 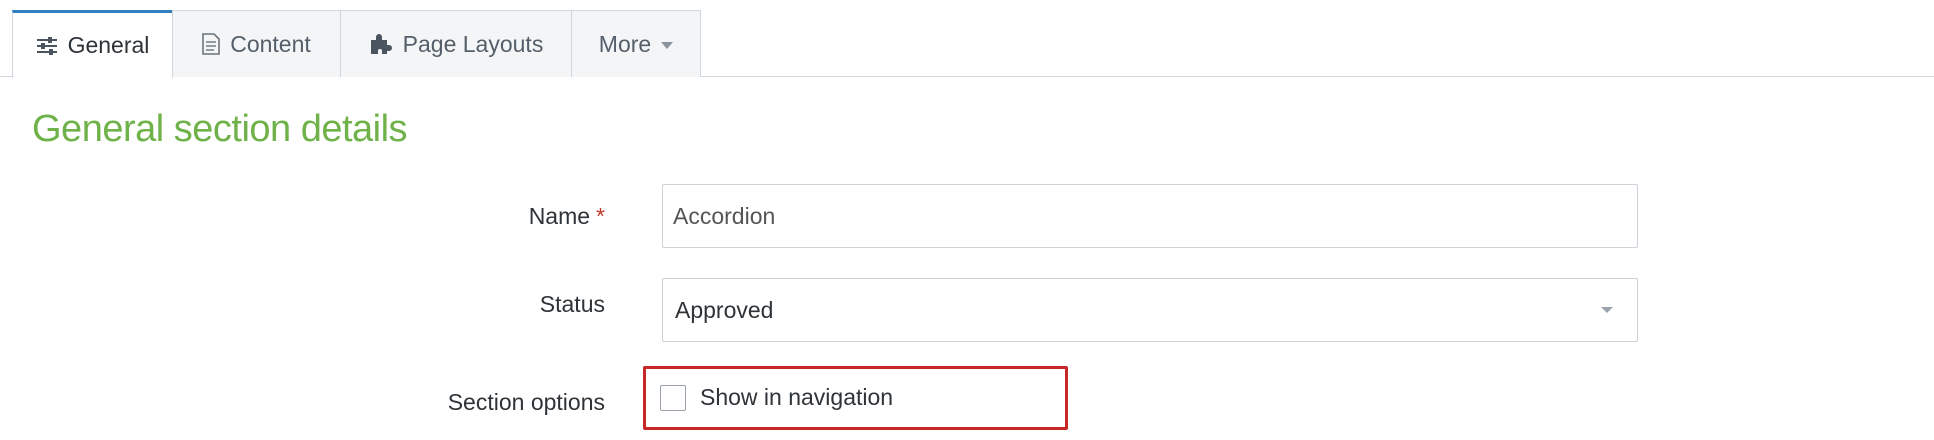 I want to click on tab-more: More, so click(x=636, y=43).